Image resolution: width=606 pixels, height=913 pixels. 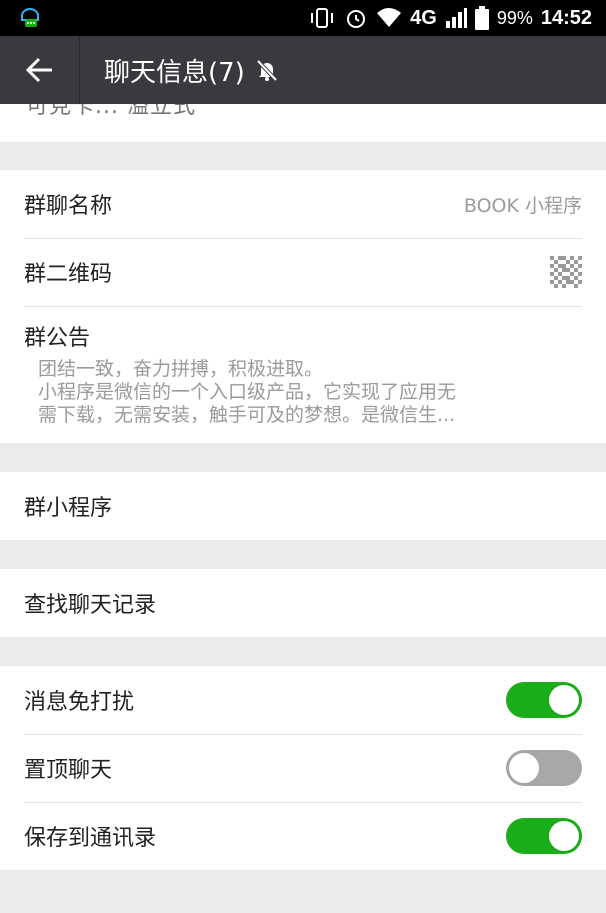 I want to click on status-bar: 4G 99% 14:52, so click(x=303, y=18).